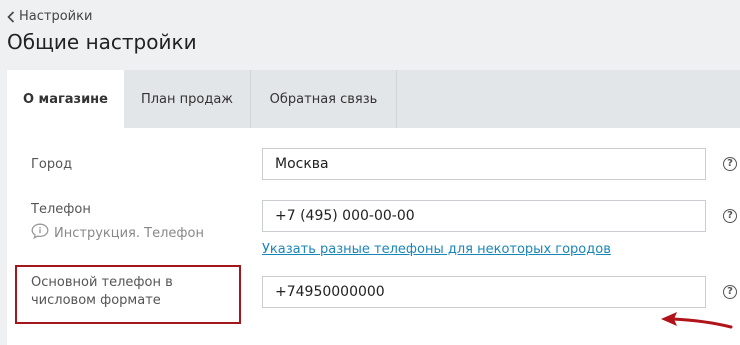 The width and height of the screenshot is (740, 345). What do you see at coordinates (40, 233) in the screenshot?
I see `speech-bubble-icon` at bounding box center [40, 233].